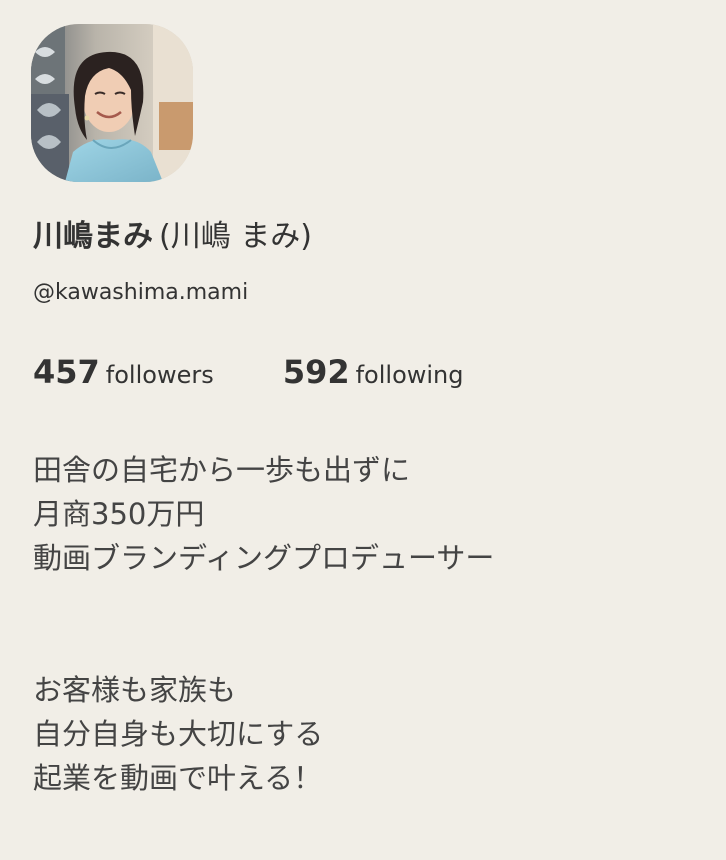  What do you see at coordinates (409, 375) in the screenshot?
I see `following-label: following` at bounding box center [409, 375].